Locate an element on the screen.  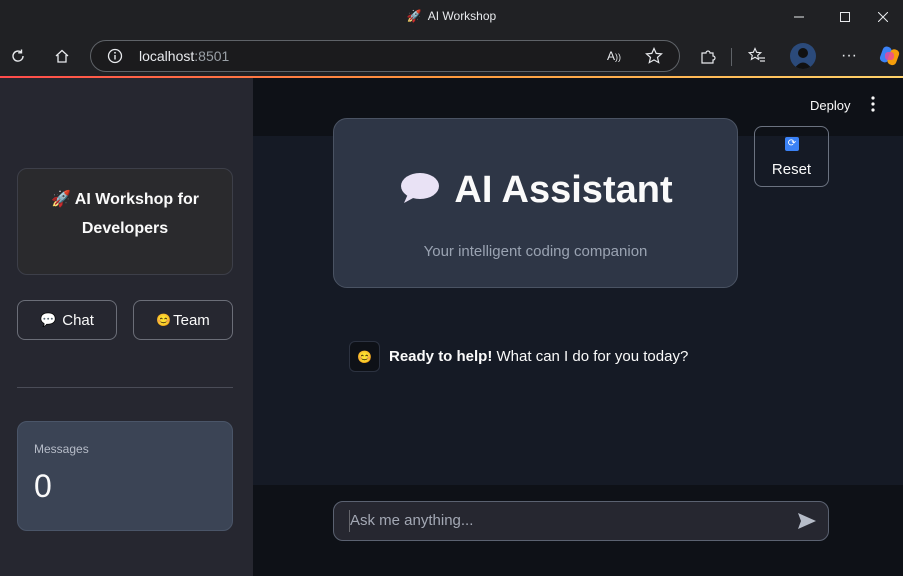
toolbar-divider is located at coordinates (731, 57).